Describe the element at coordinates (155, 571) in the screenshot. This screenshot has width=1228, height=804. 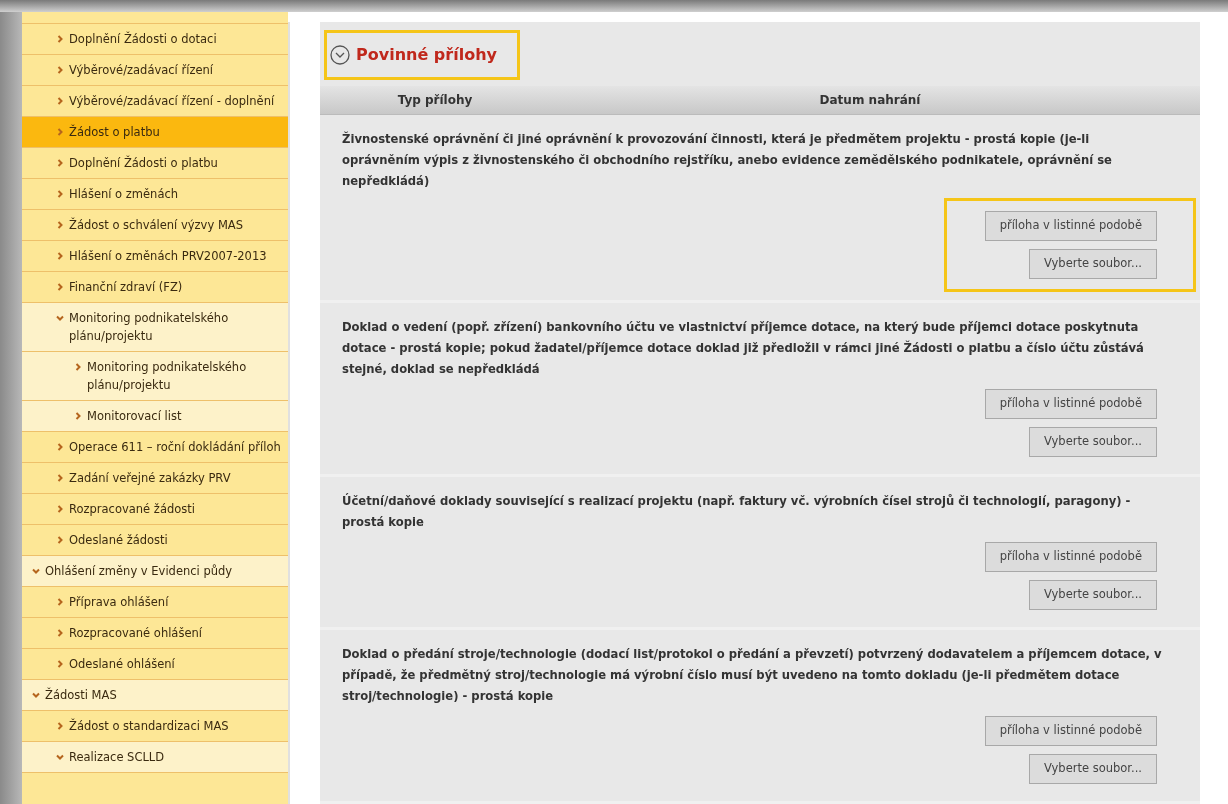
I see `sidebar-item: Ohlášení změny v Evidenci půdy` at that location.